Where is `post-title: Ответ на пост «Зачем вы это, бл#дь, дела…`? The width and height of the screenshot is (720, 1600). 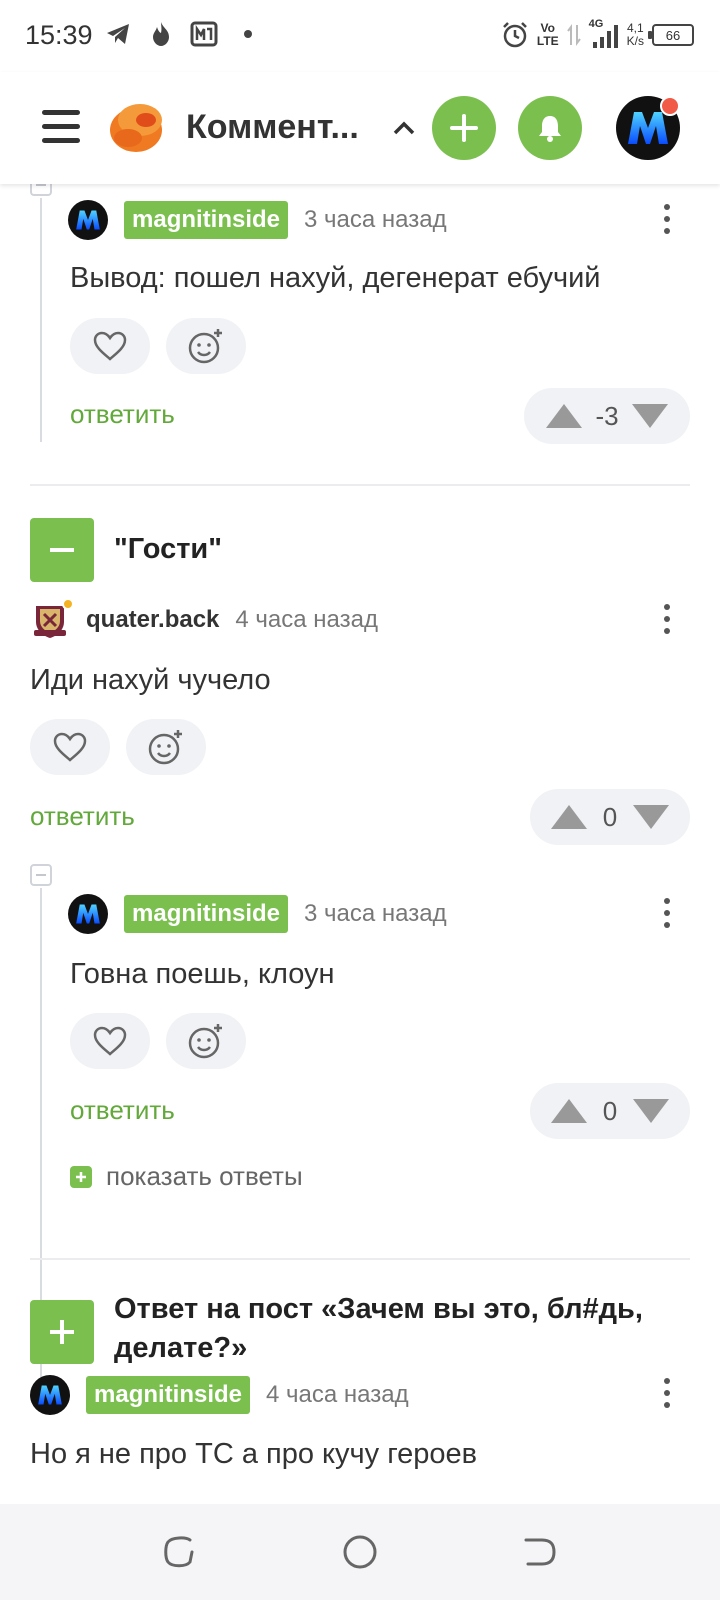 post-title: Ответ на пост «Зачем вы это, бл#дь, дела… is located at coordinates (399, 1329).